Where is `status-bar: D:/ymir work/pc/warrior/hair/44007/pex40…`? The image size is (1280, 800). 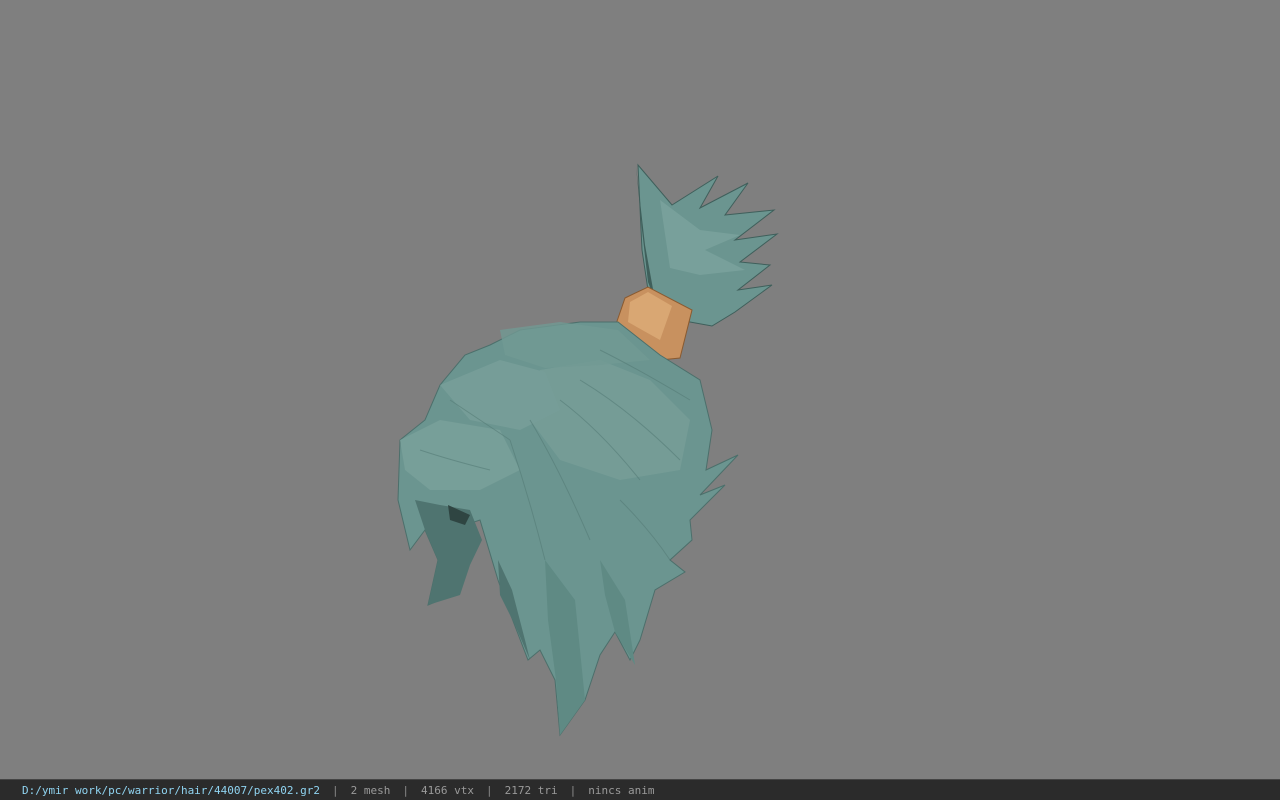
status-bar: D:/ymir work/pc/warrior/hair/44007/pex40… is located at coordinates (640, 789).